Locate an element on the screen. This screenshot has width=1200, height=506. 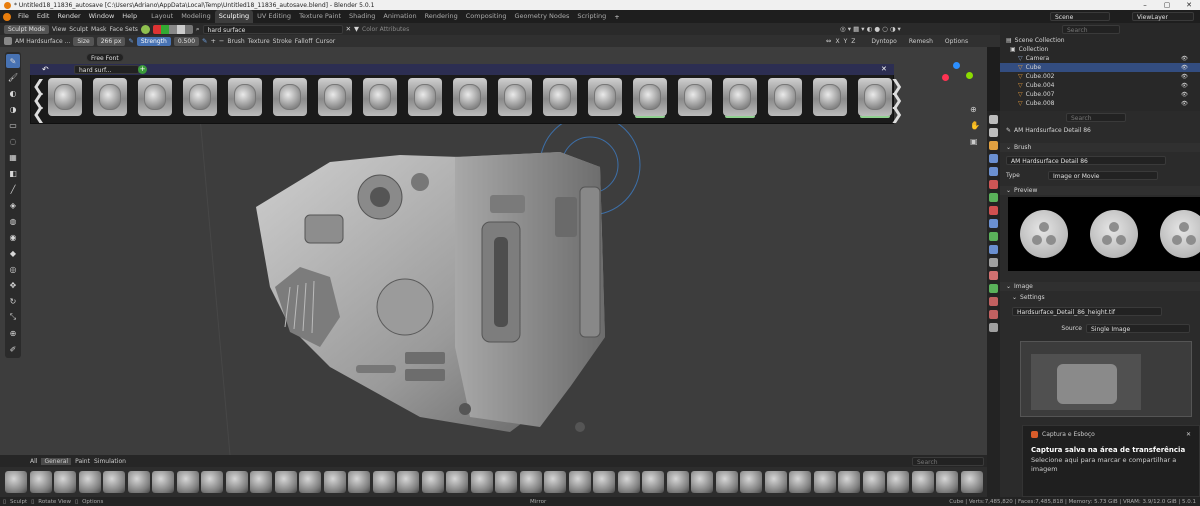
tab-sculpting: Sculpting is located at coordinates (234, 16).